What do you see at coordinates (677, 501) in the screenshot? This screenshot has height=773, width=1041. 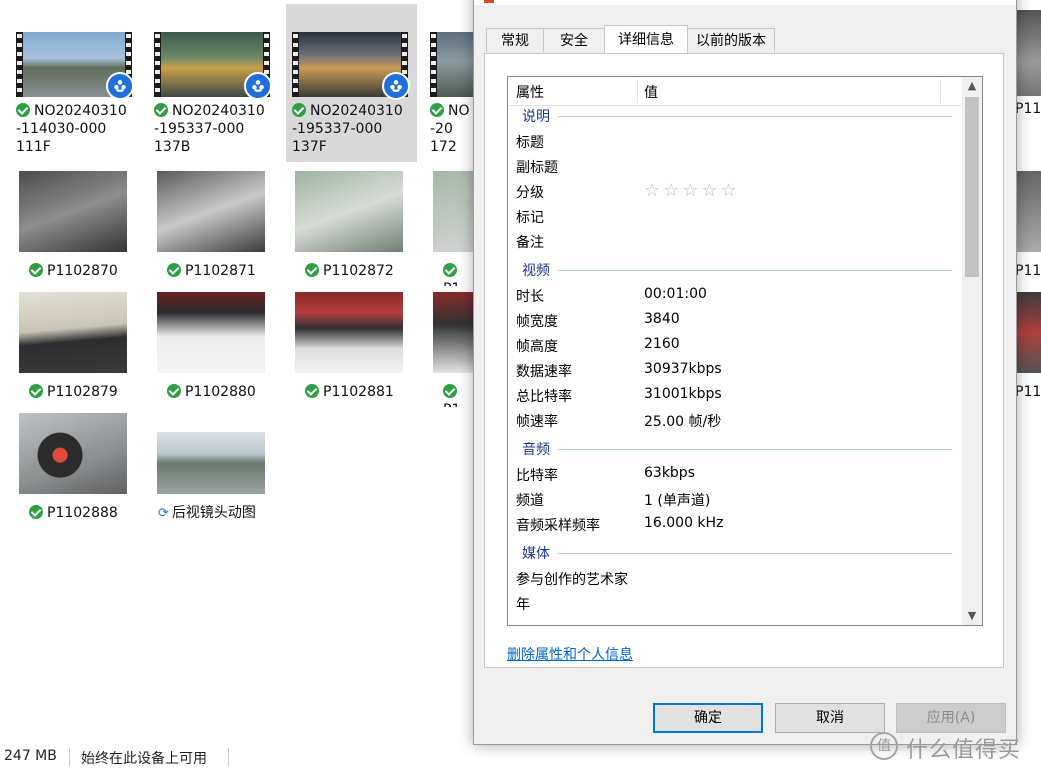 I see `property-value: 1 (单声道)` at bounding box center [677, 501].